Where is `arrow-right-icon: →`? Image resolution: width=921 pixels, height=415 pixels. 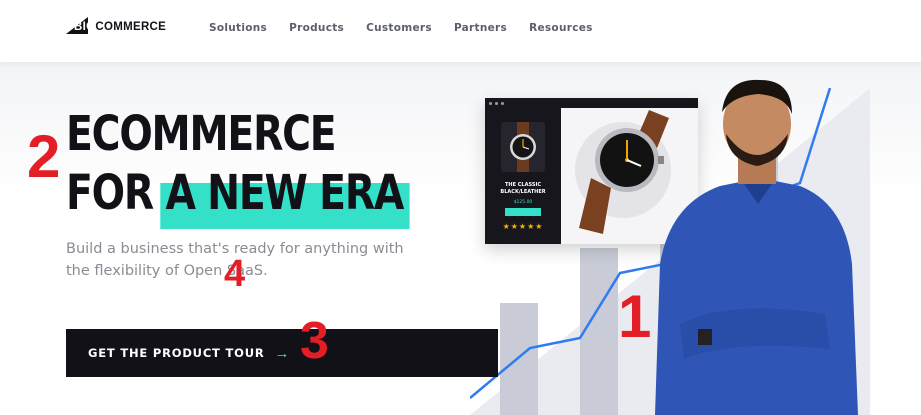
arrow-right-icon: → is located at coordinates (282, 353).